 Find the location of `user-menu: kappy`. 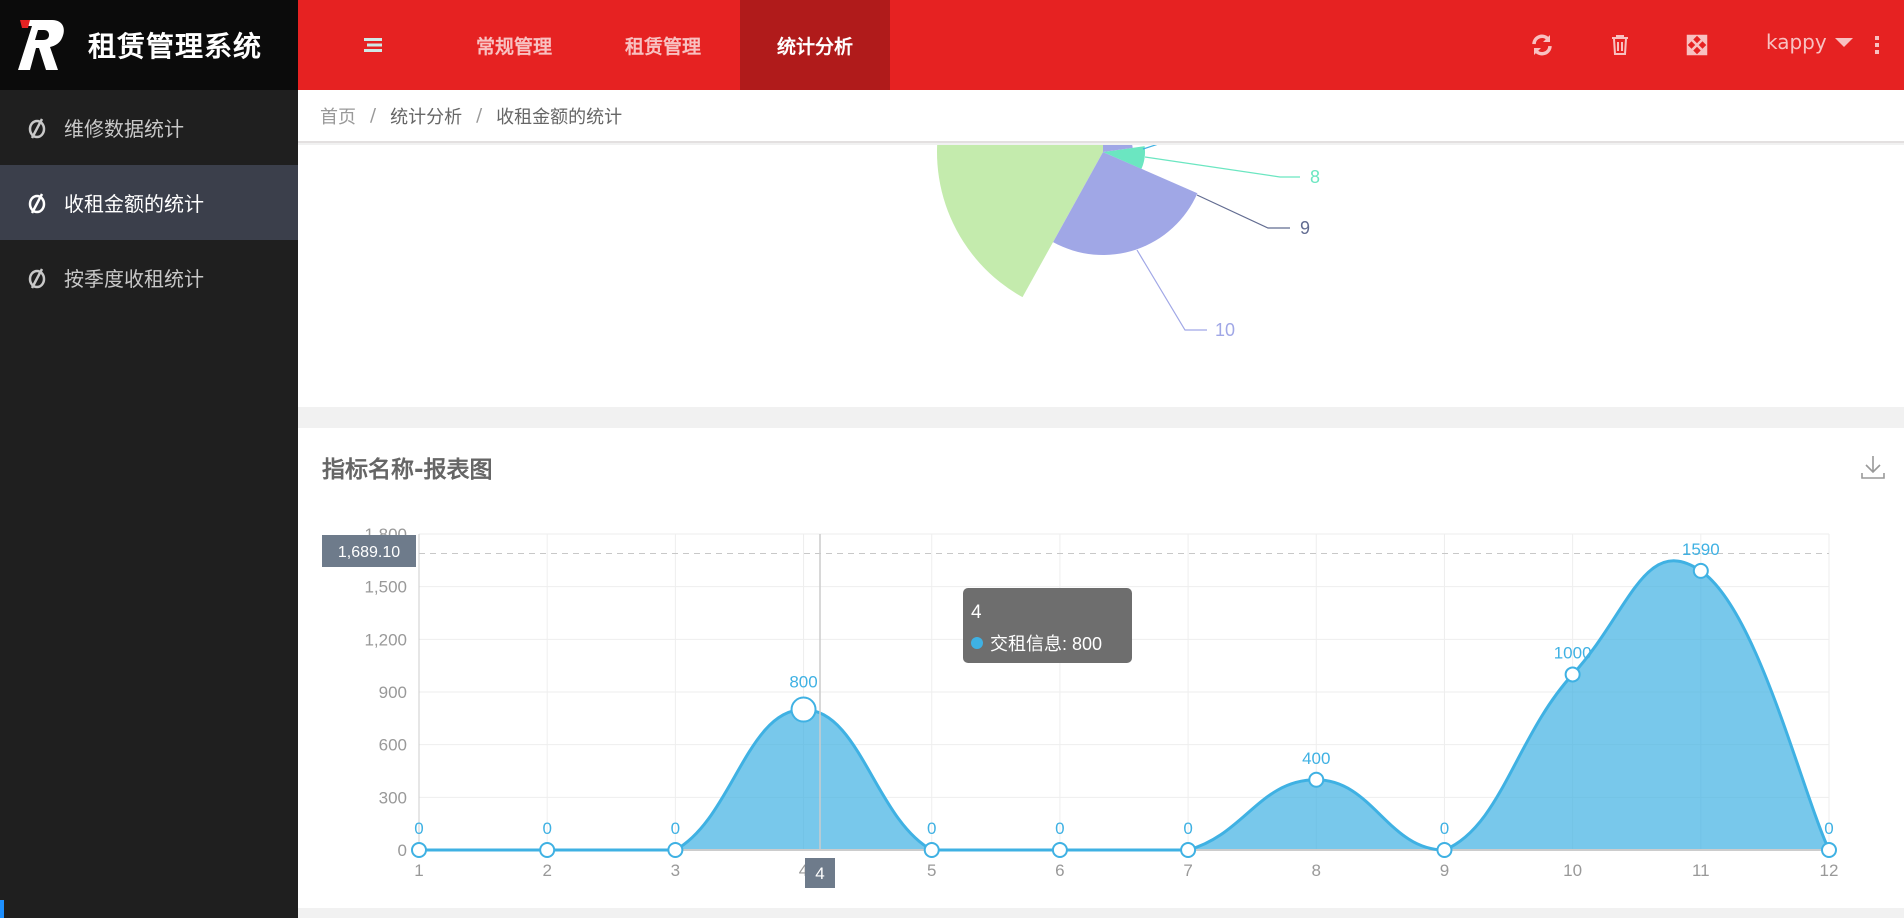

user-menu: kappy is located at coordinates (1809, 42).